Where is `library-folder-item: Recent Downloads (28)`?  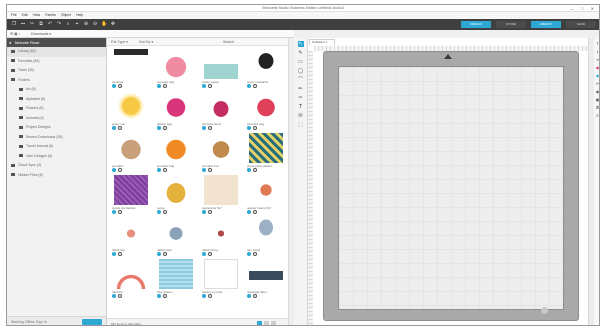 library-folder-item: Recent Downloads (28) is located at coordinates (56, 138).